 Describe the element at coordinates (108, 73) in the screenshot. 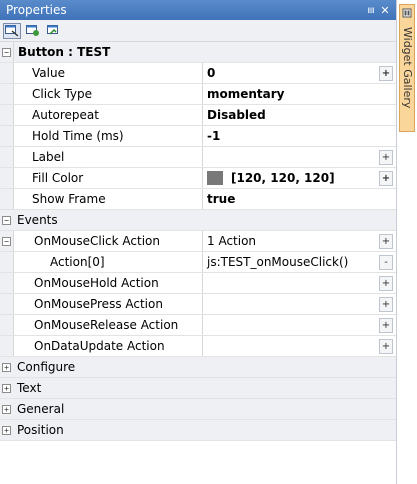

I see `property-name: Value` at that location.